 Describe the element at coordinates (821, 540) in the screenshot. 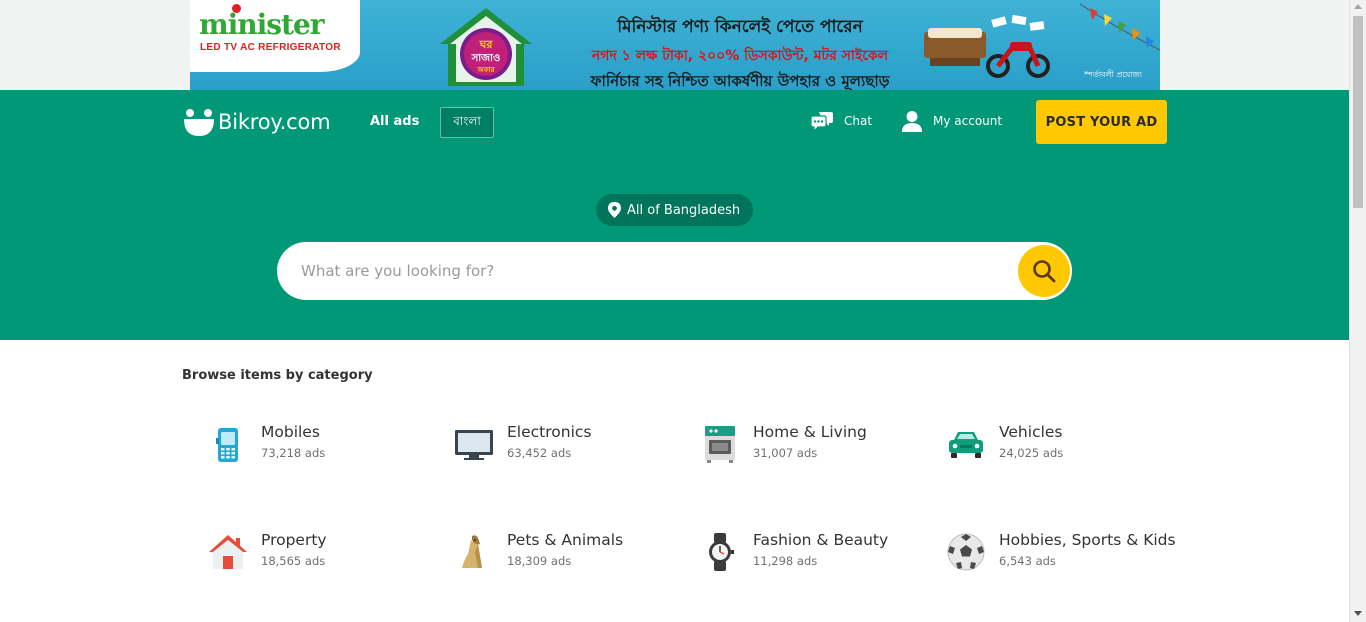

I see `category-name: Fashion & Beauty` at that location.